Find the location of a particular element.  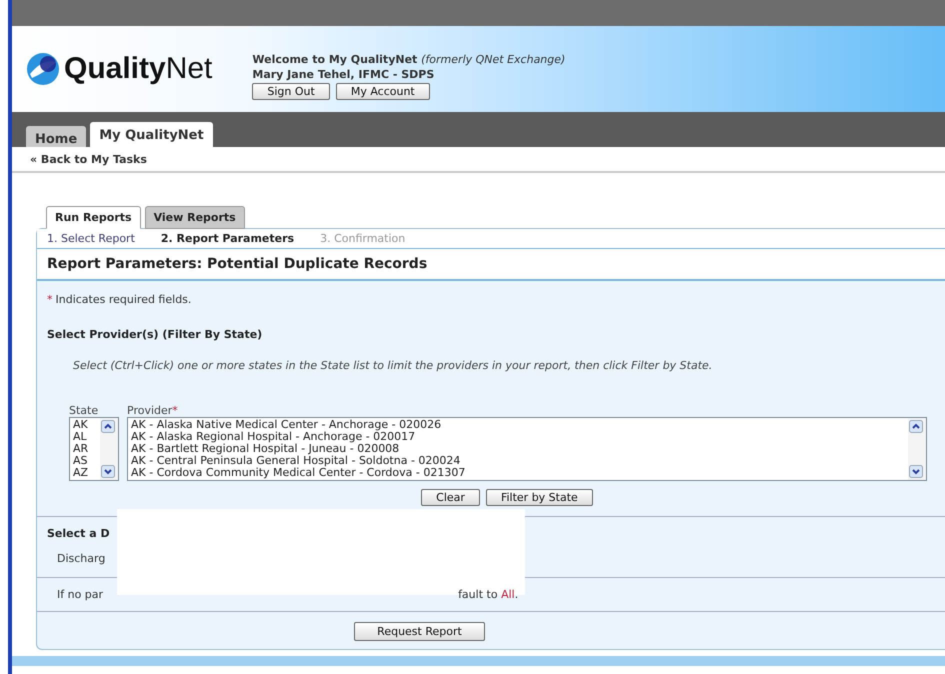

instructions-text: Select (Ctrl+Click) one or more states in the State list to limit the providers in your report, then click Filter by State. is located at coordinates (393, 365).